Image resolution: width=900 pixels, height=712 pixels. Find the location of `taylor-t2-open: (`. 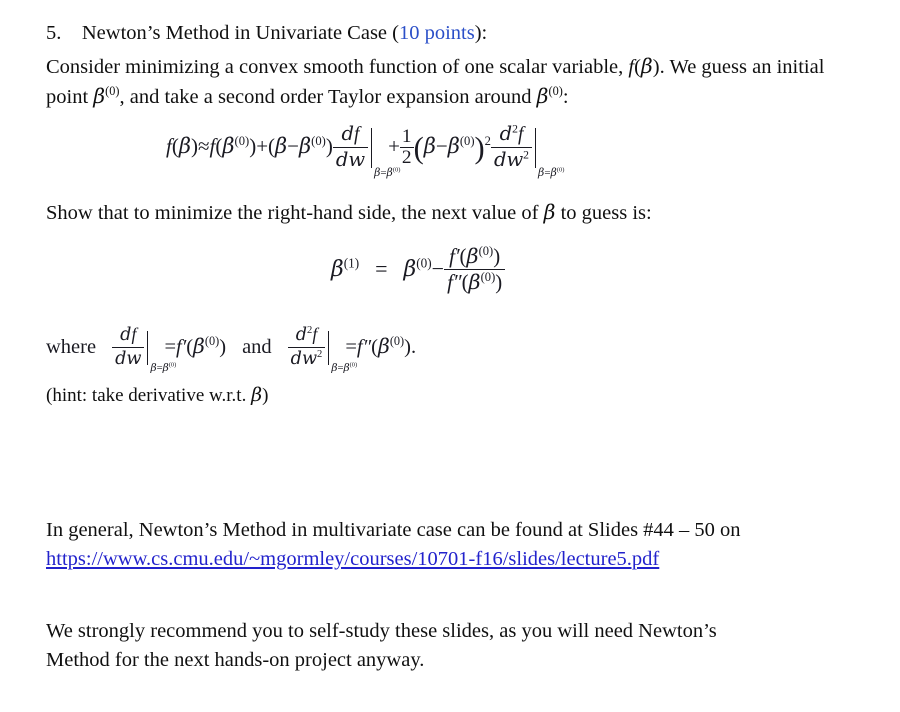

taylor-t2-open: ( is located at coordinates (272, 146).